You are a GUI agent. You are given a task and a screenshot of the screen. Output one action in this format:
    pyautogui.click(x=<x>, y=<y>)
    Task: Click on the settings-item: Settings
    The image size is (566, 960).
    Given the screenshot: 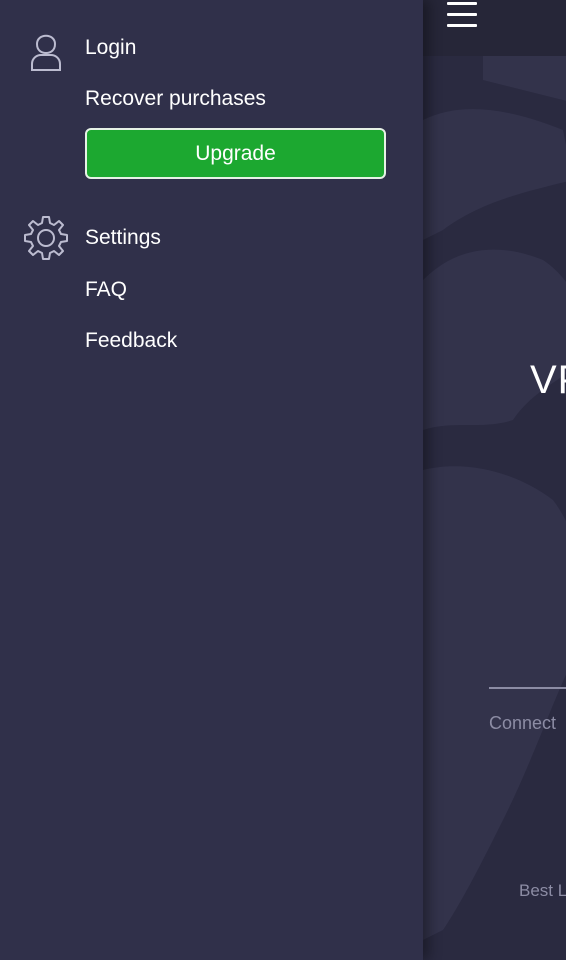 What is the action you would take?
    pyautogui.click(x=123, y=238)
    